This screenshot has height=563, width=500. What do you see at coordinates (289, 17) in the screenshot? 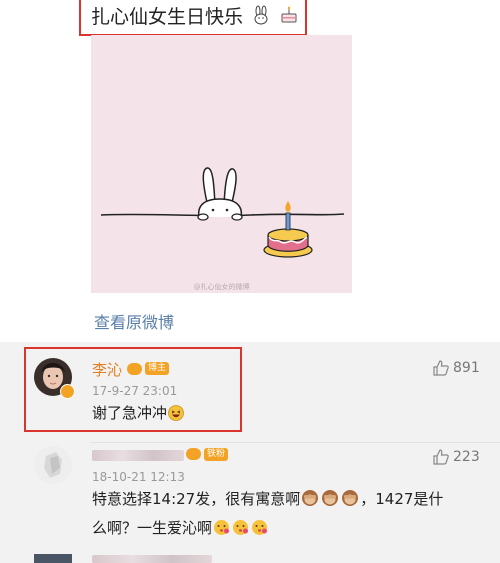
I see `cake-emoji-icon` at bounding box center [289, 17].